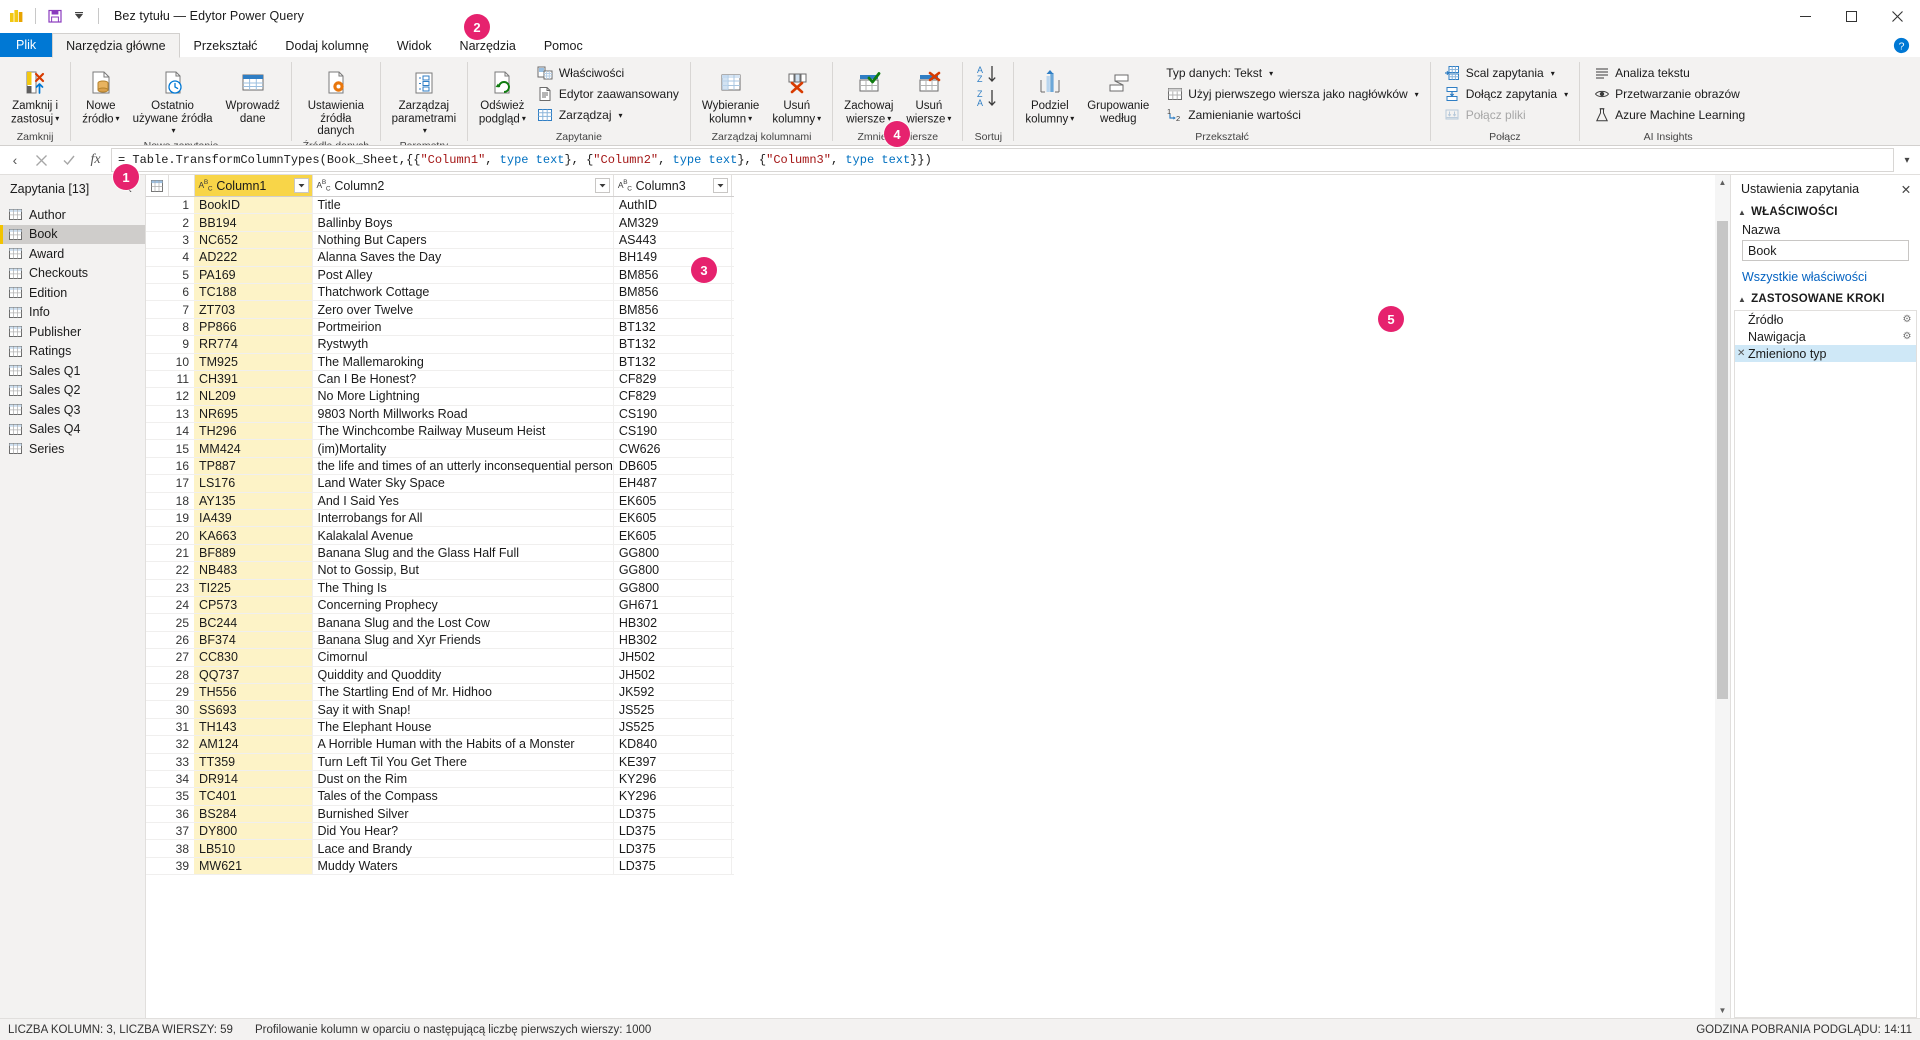 The height and width of the screenshot is (1040, 1920). I want to click on properties-button: Właściwości, so click(609, 73).